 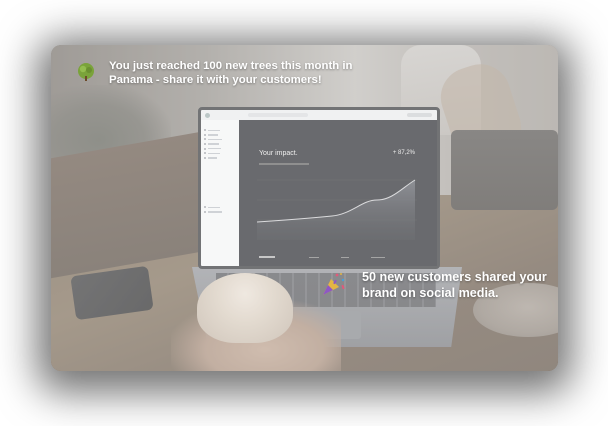 I want to click on party-popper-icon, so click(x=334, y=284).